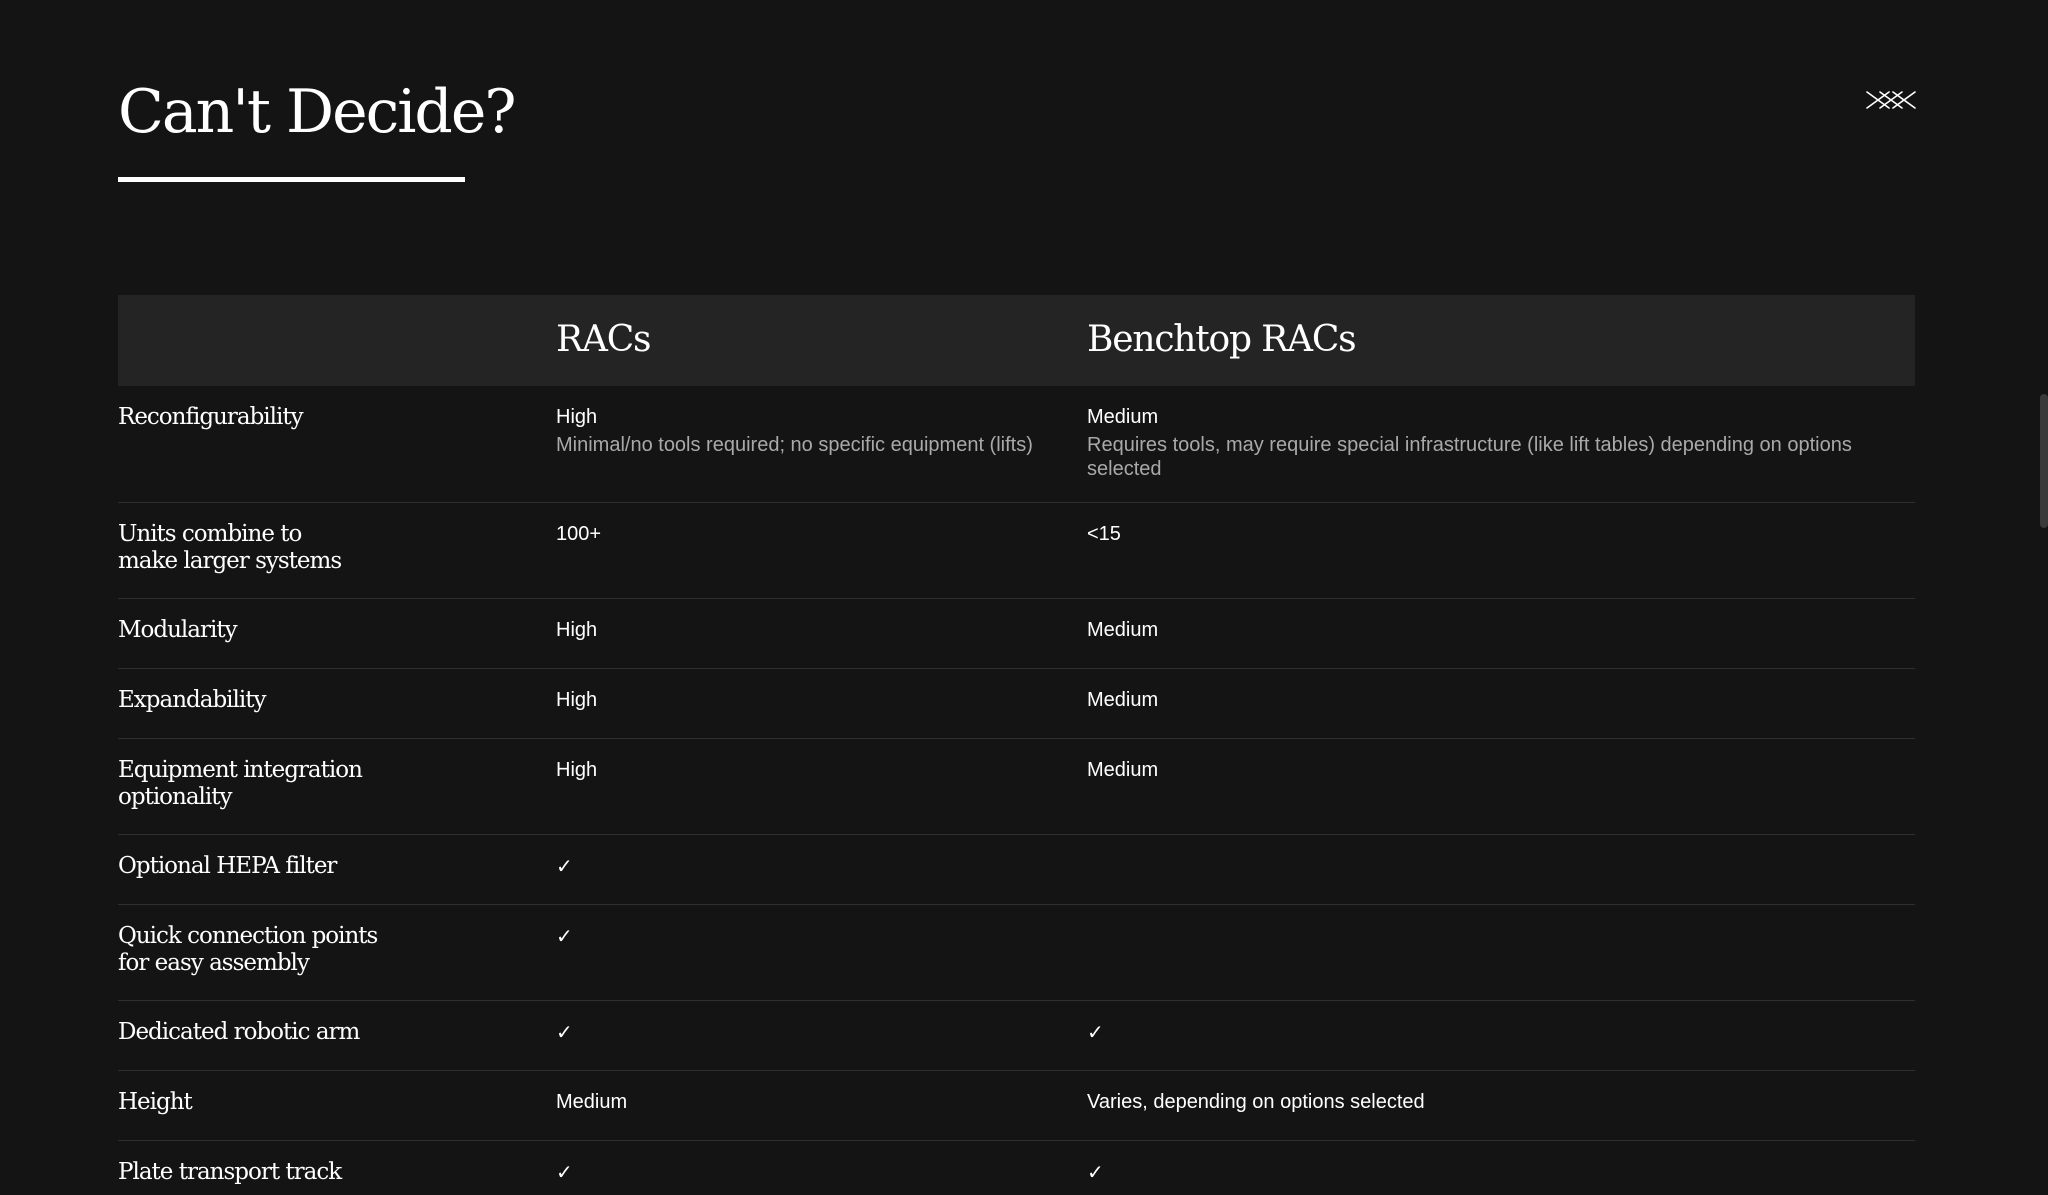 The height and width of the screenshot is (1195, 2048). Describe the element at coordinates (1256, 1102) in the screenshot. I see `benchtop-value: Varies, depending on options selected` at that location.